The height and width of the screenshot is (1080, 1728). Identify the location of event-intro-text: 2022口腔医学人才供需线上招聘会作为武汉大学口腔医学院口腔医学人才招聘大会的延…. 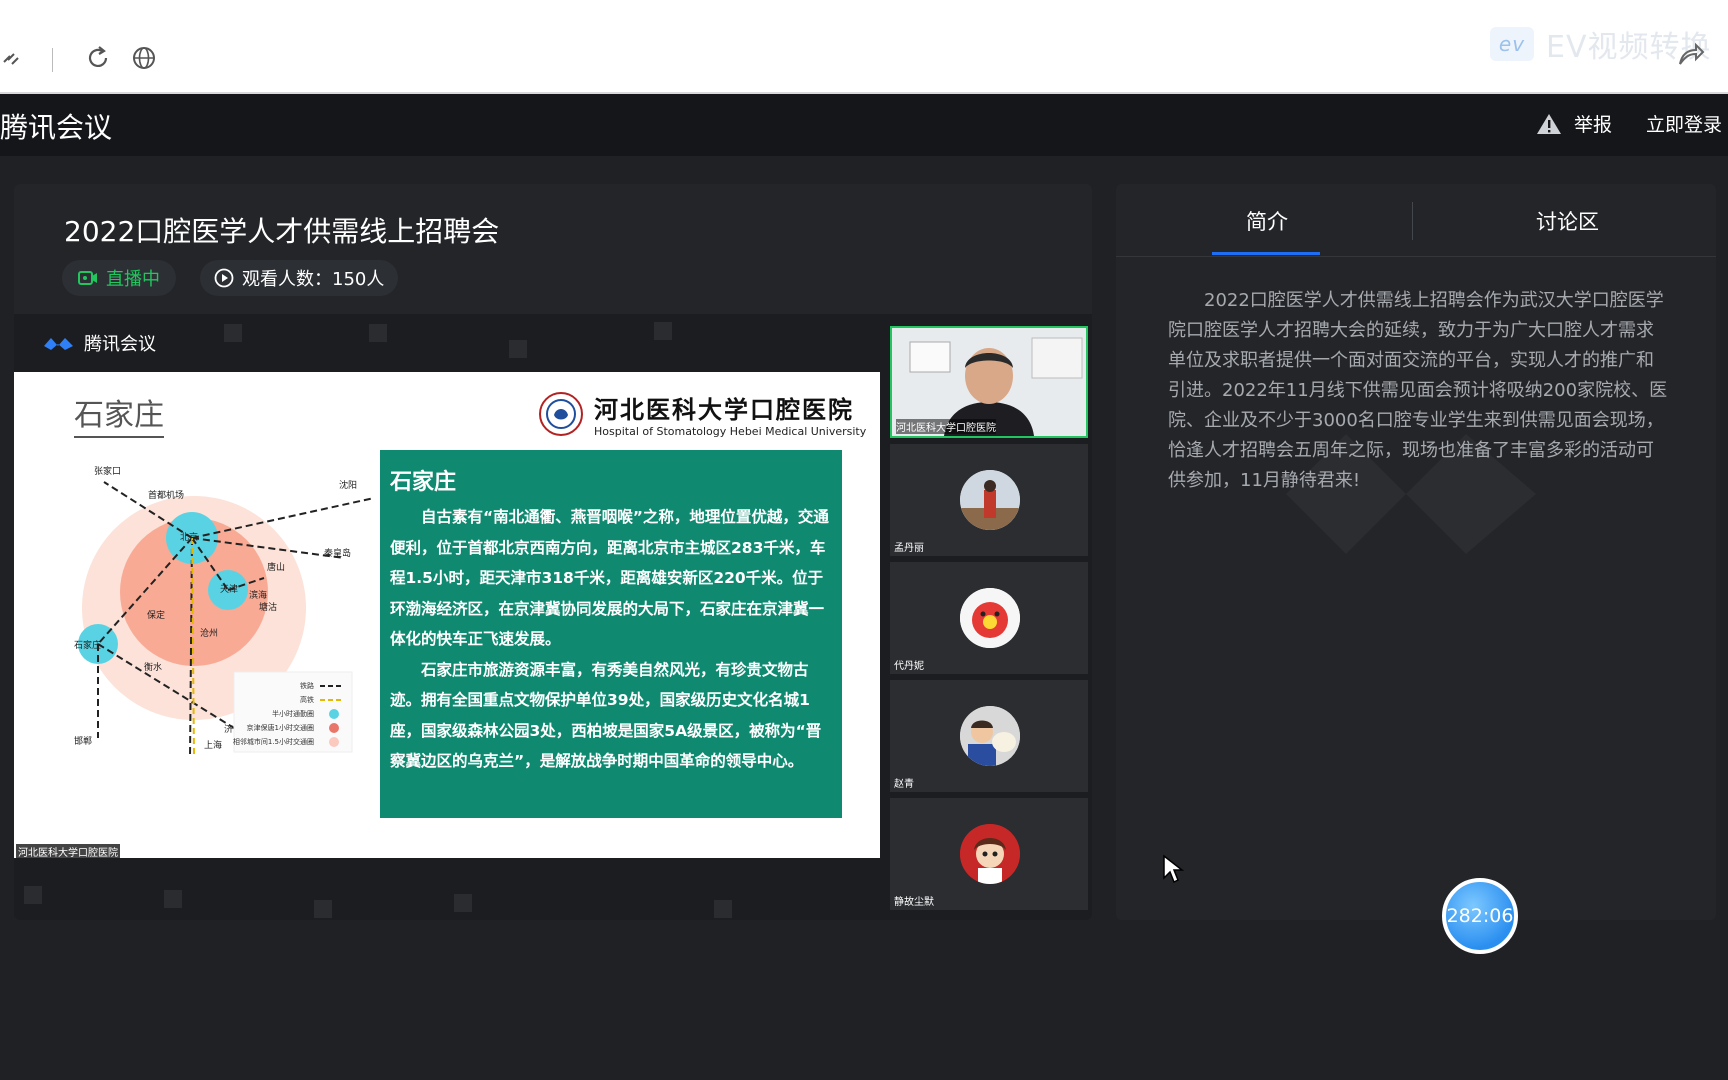
(1418, 390).